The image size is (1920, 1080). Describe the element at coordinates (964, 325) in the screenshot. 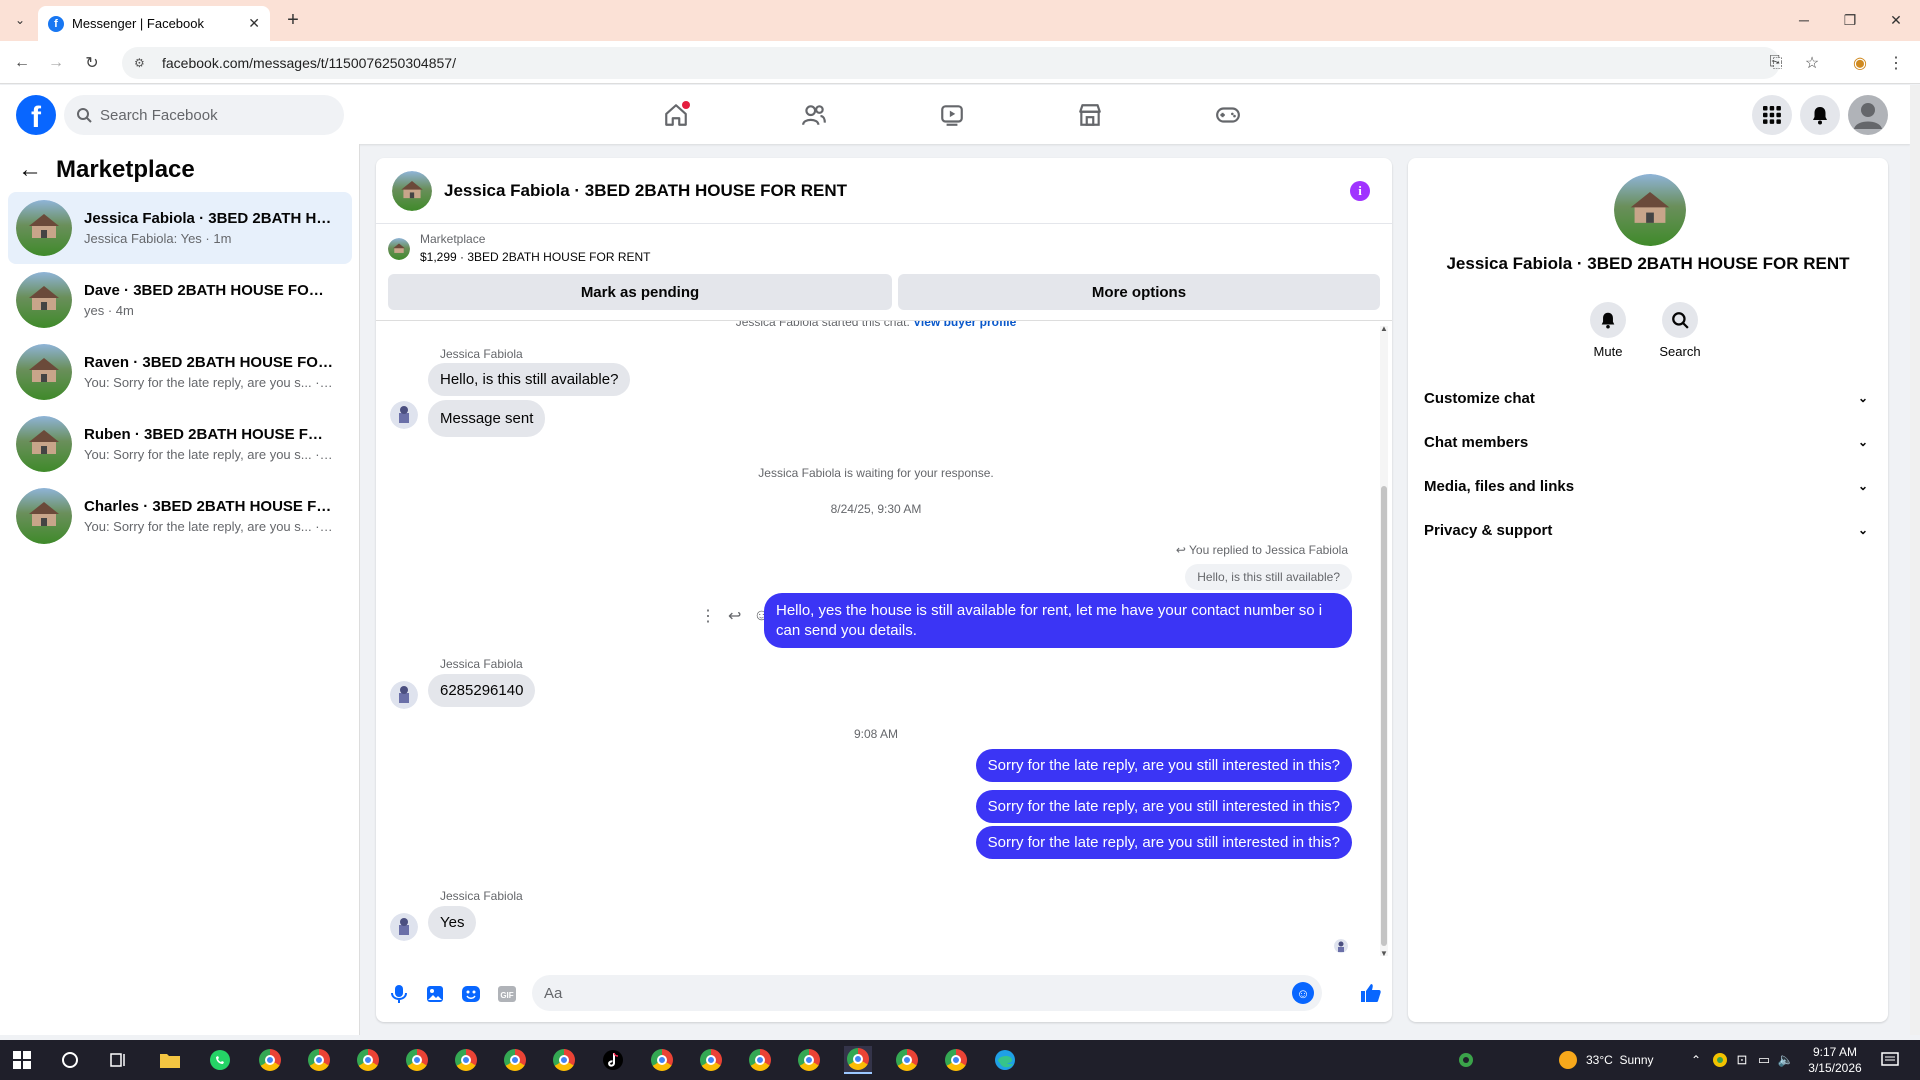

I see `view-buyer-profile-link: View buyer profile` at that location.